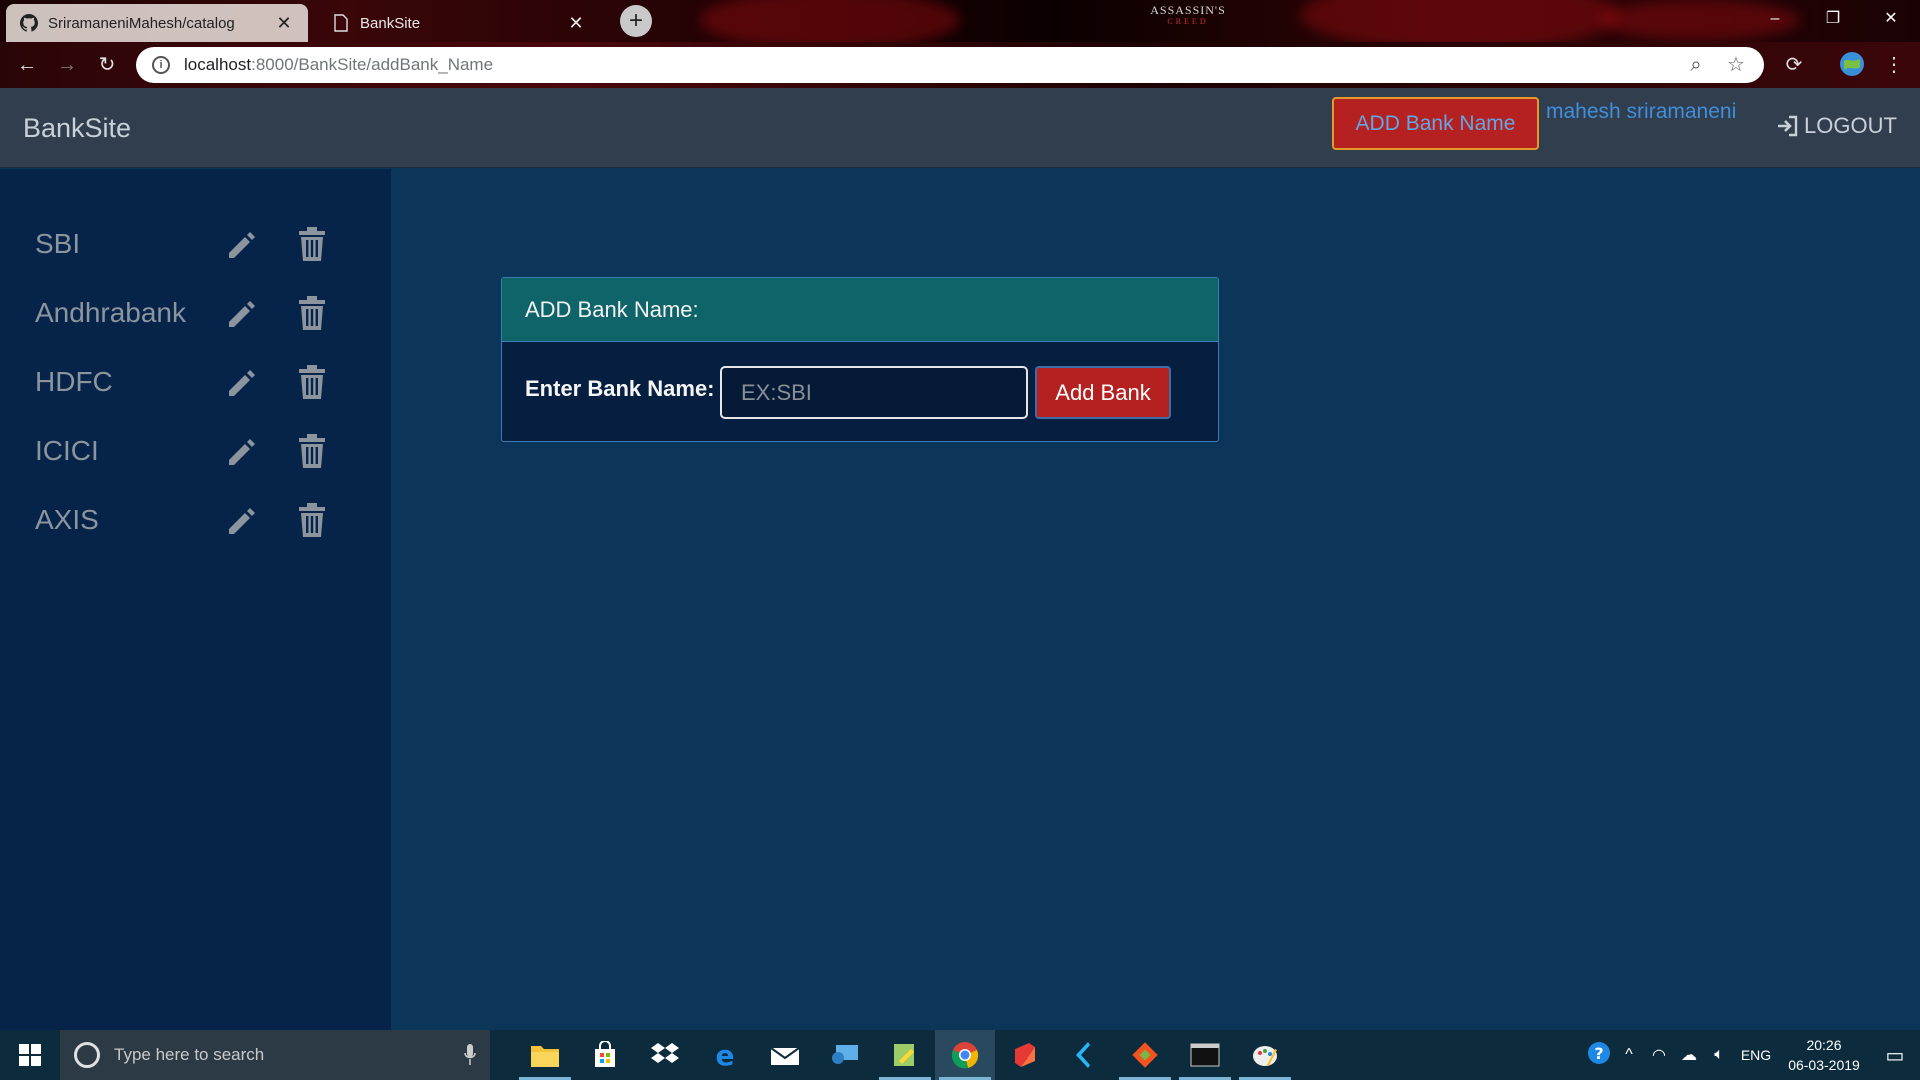 The image size is (1920, 1080). I want to click on tab-title: BankSite, so click(390, 23).